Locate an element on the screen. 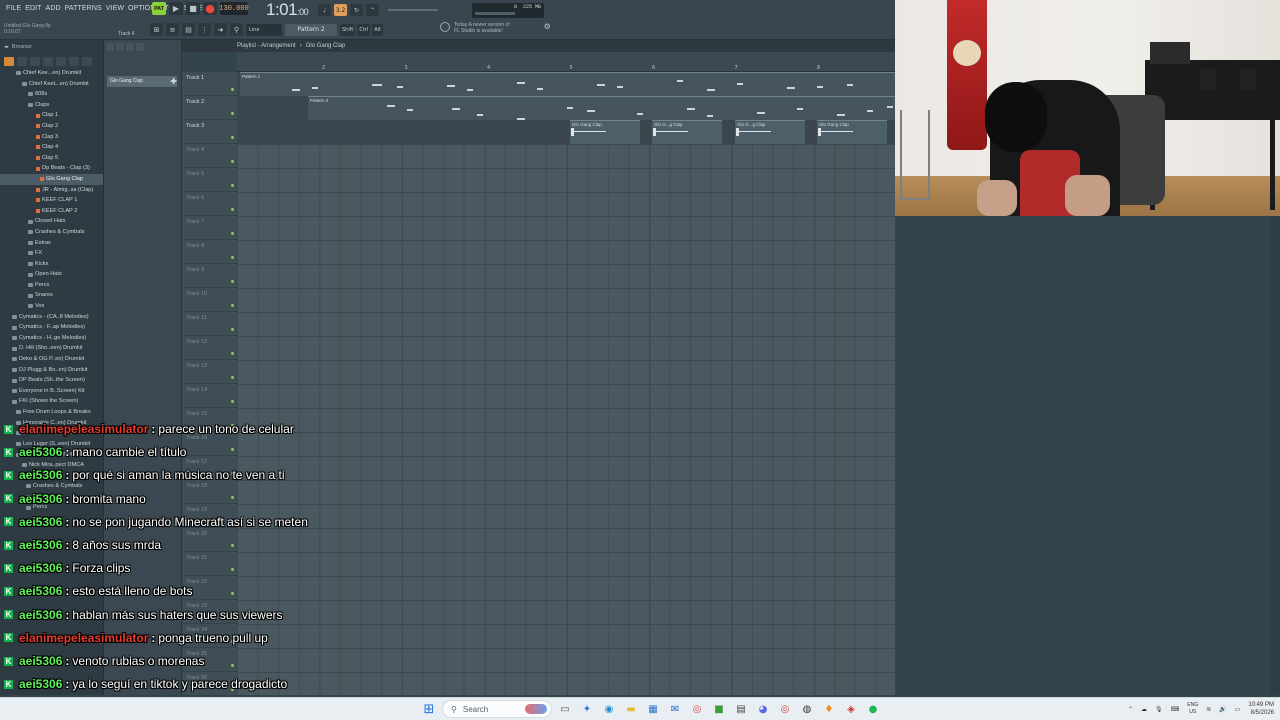  volume-icon: 🔊 is located at coordinates (1222, 709).